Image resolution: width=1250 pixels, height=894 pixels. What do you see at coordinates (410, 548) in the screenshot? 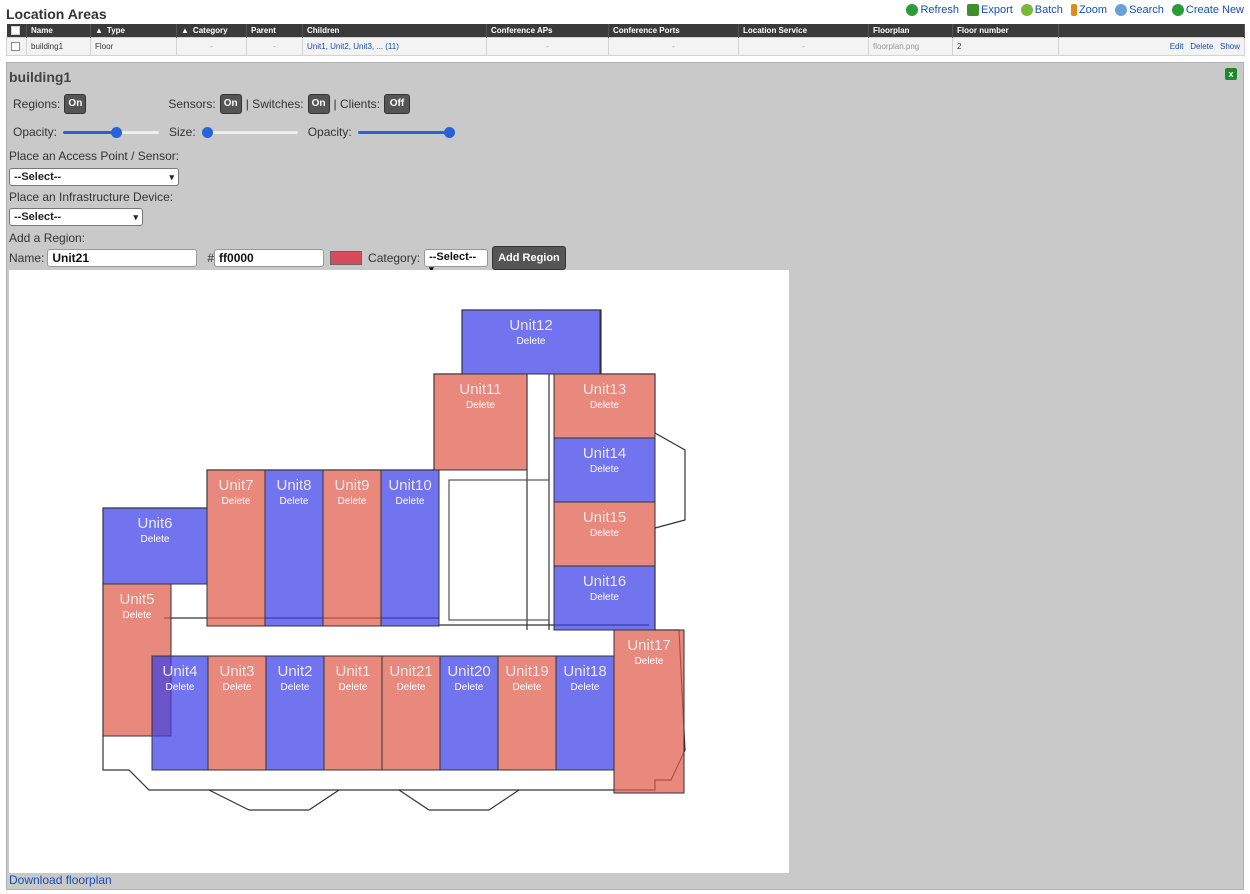
I see `region-unit10: Unit10 Delete` at bounding box center [410, 548].